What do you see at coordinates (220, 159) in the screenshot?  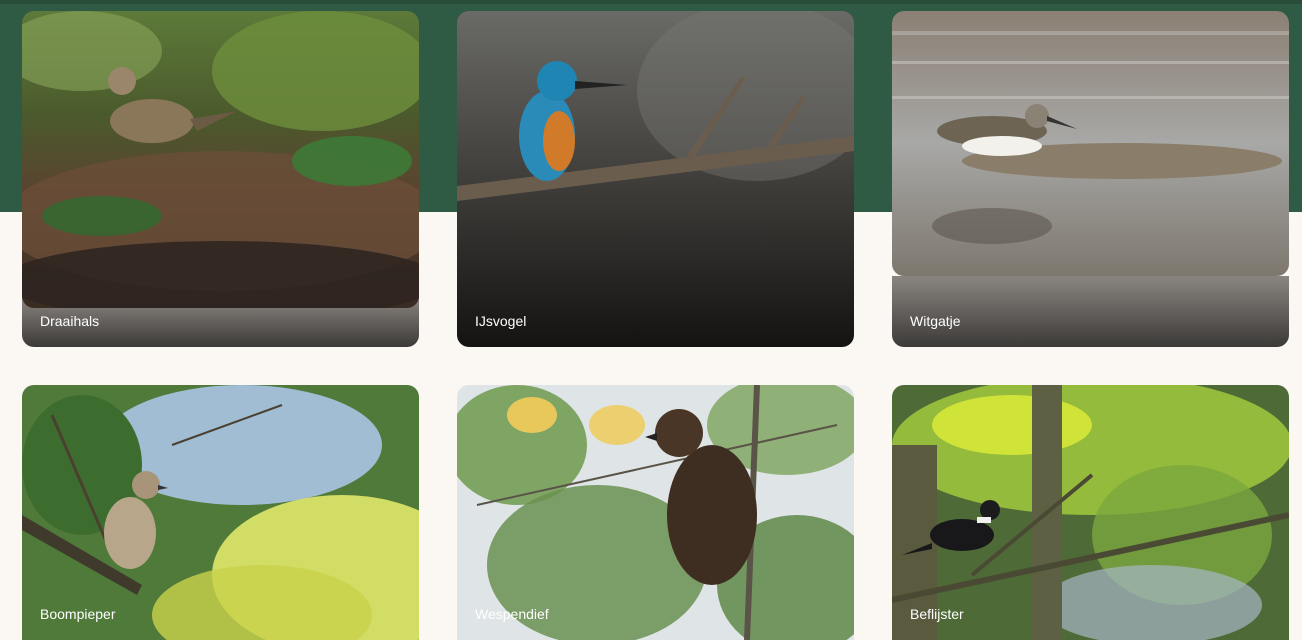 I see `wryneck-photo` at bounding box center [220, 159].